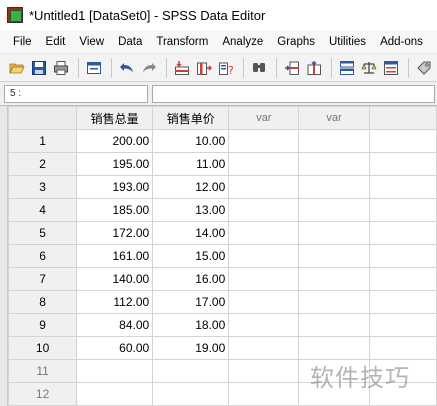 Image resolution: width=437 pixels, height=406 pixels. Describe the element at coordinates (115, 325) in the screenshot. I see `data-cell: 84.00` at that location.